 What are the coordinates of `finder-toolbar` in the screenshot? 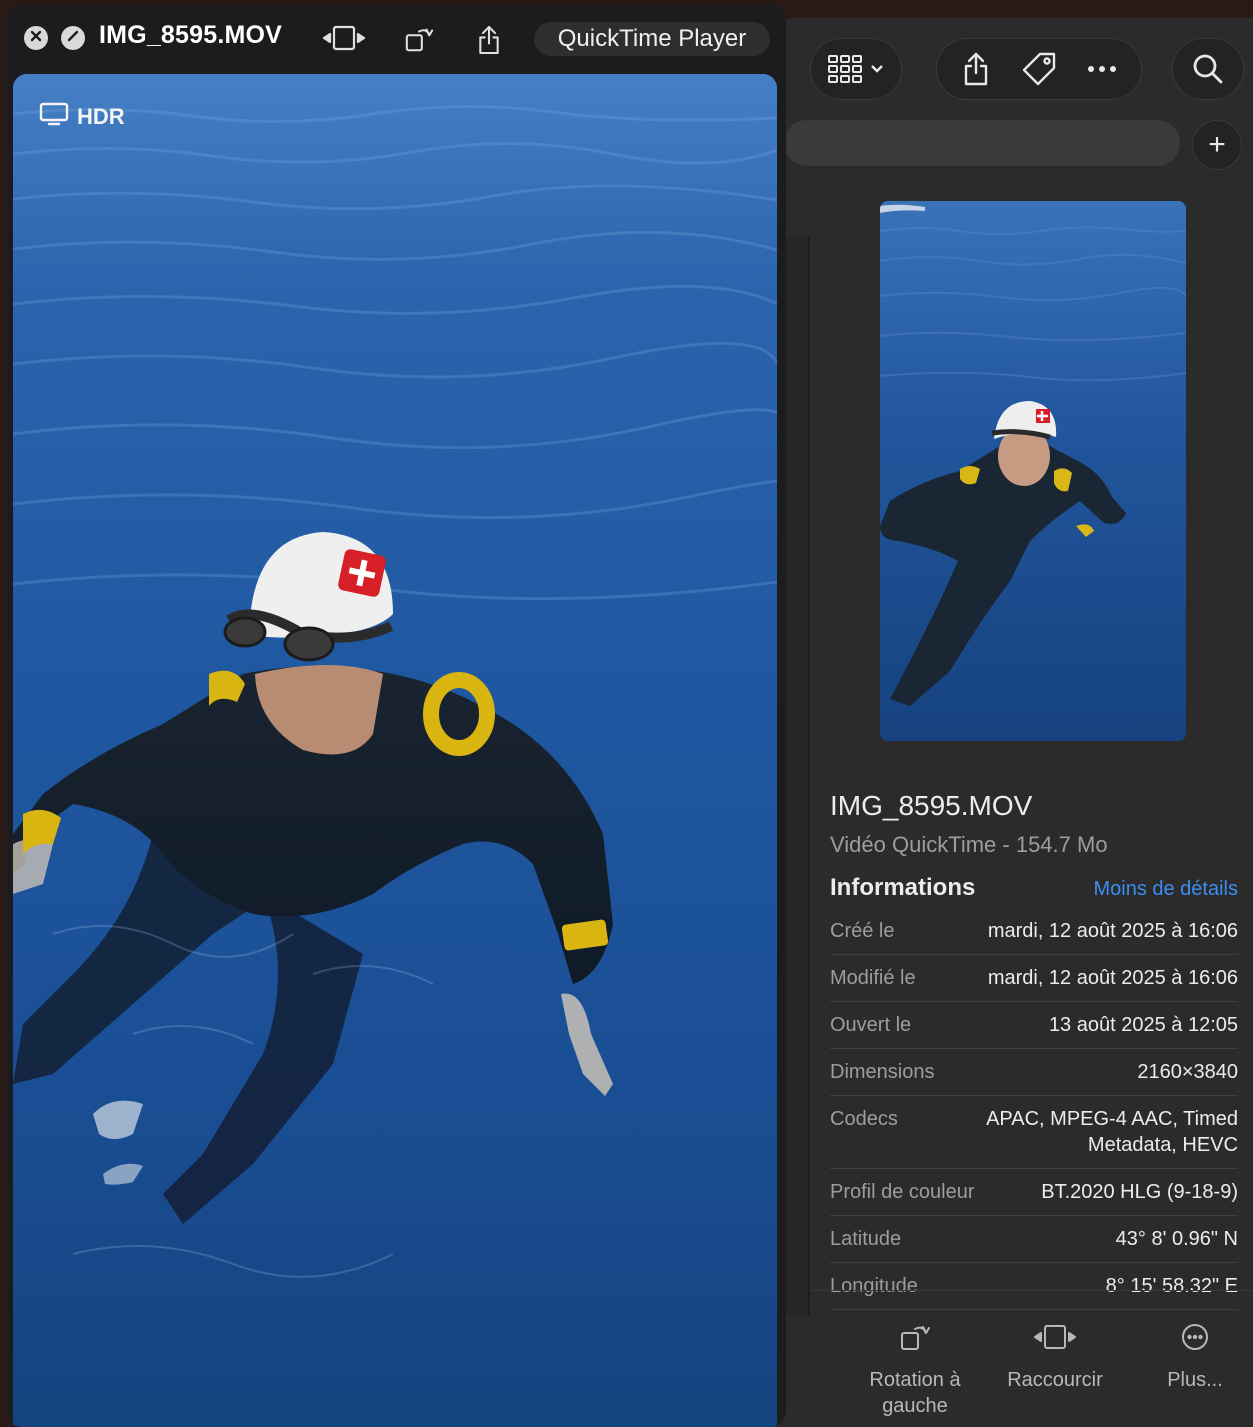 It's located at (1011, 68).